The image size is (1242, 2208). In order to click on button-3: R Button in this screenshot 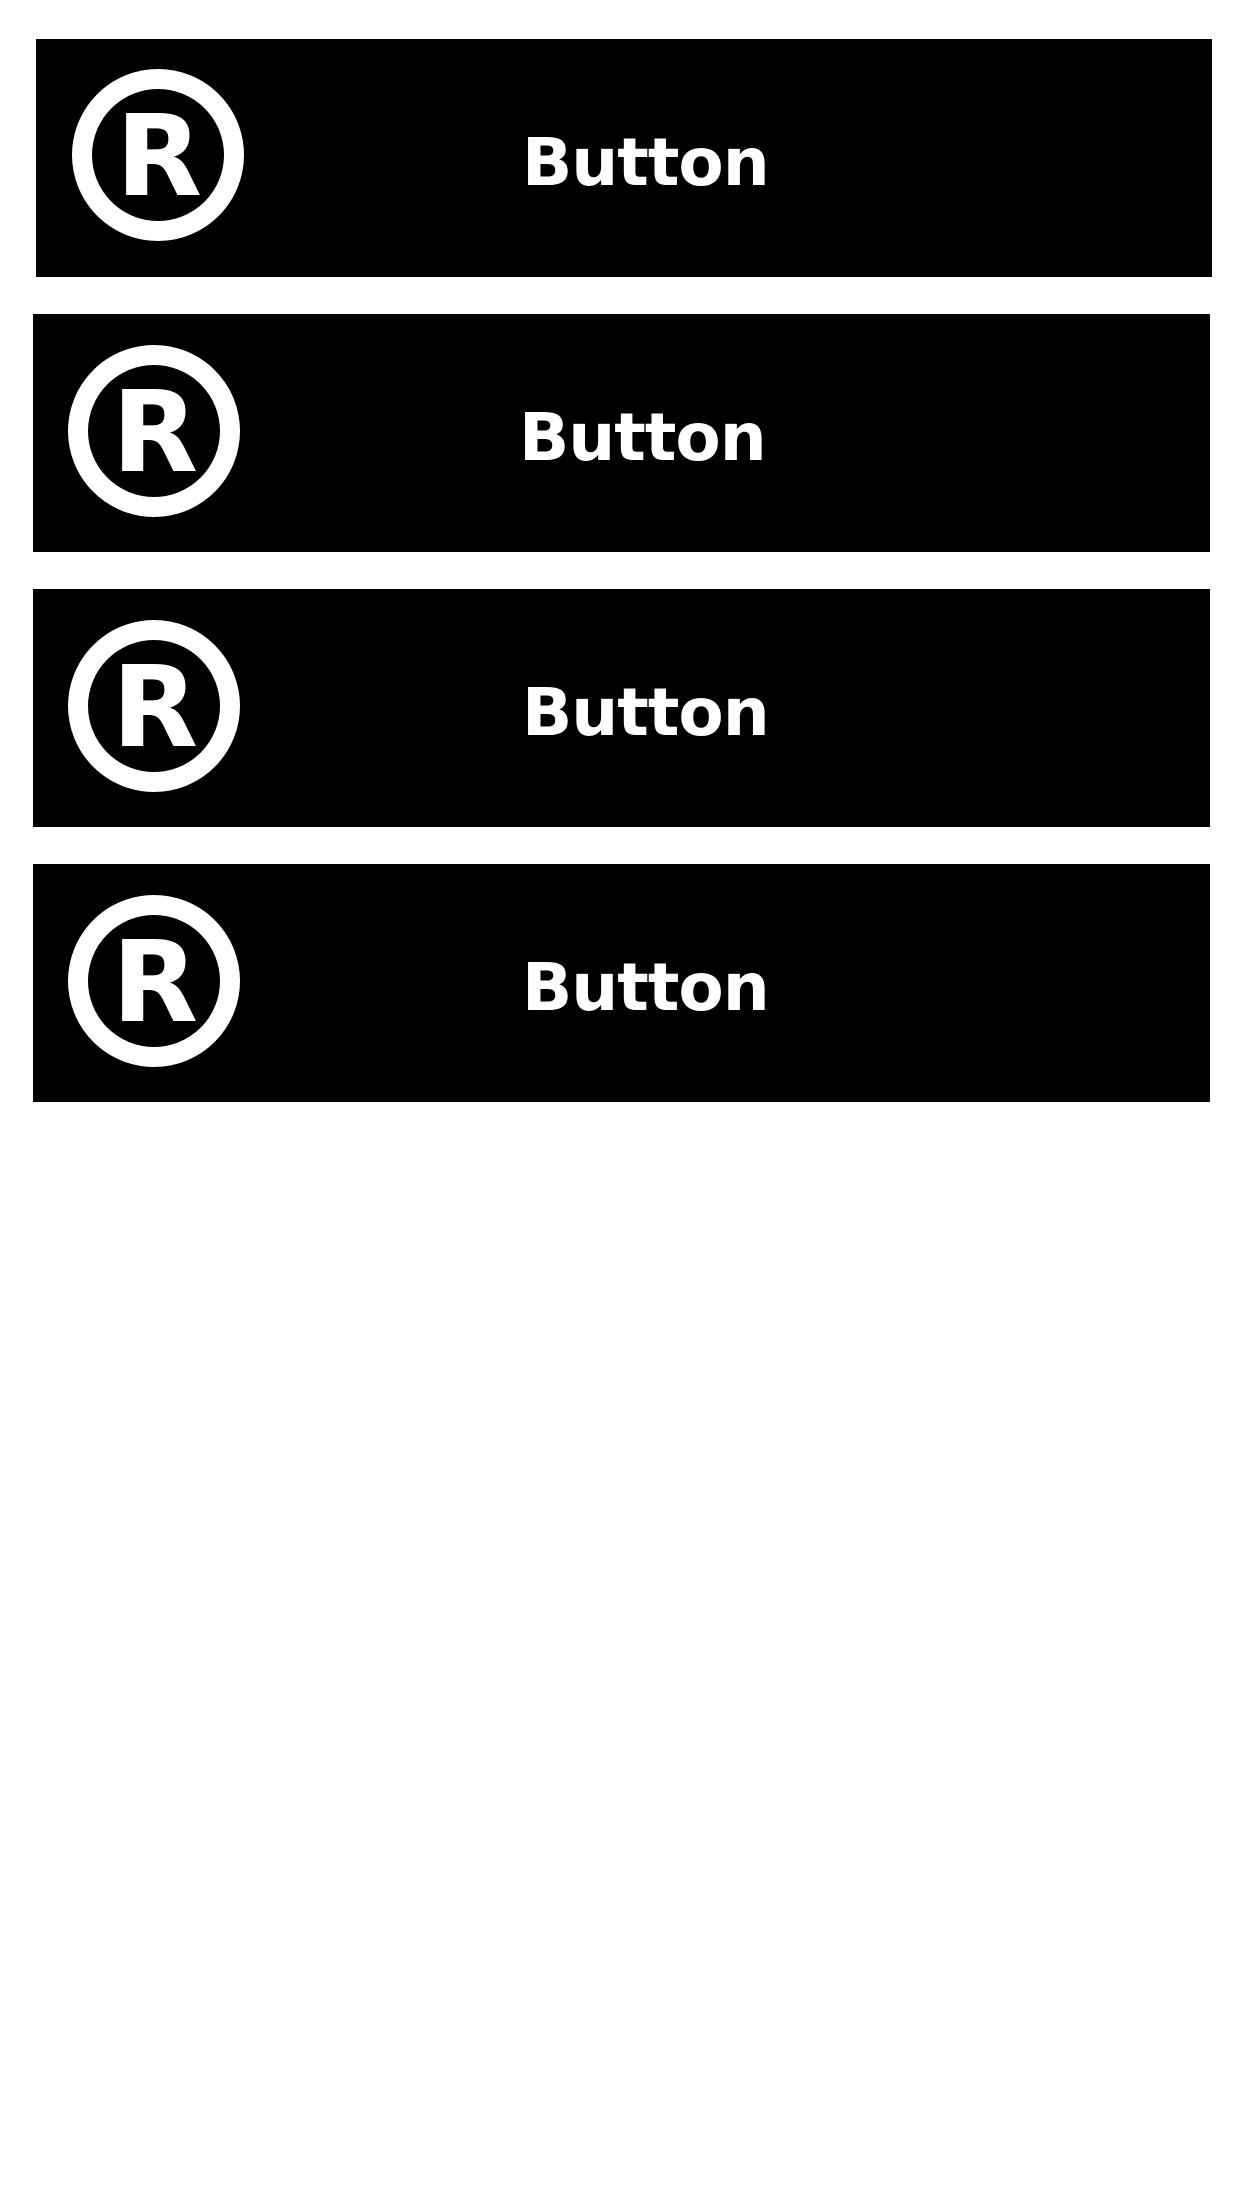, I will do `click(621, 708)`.